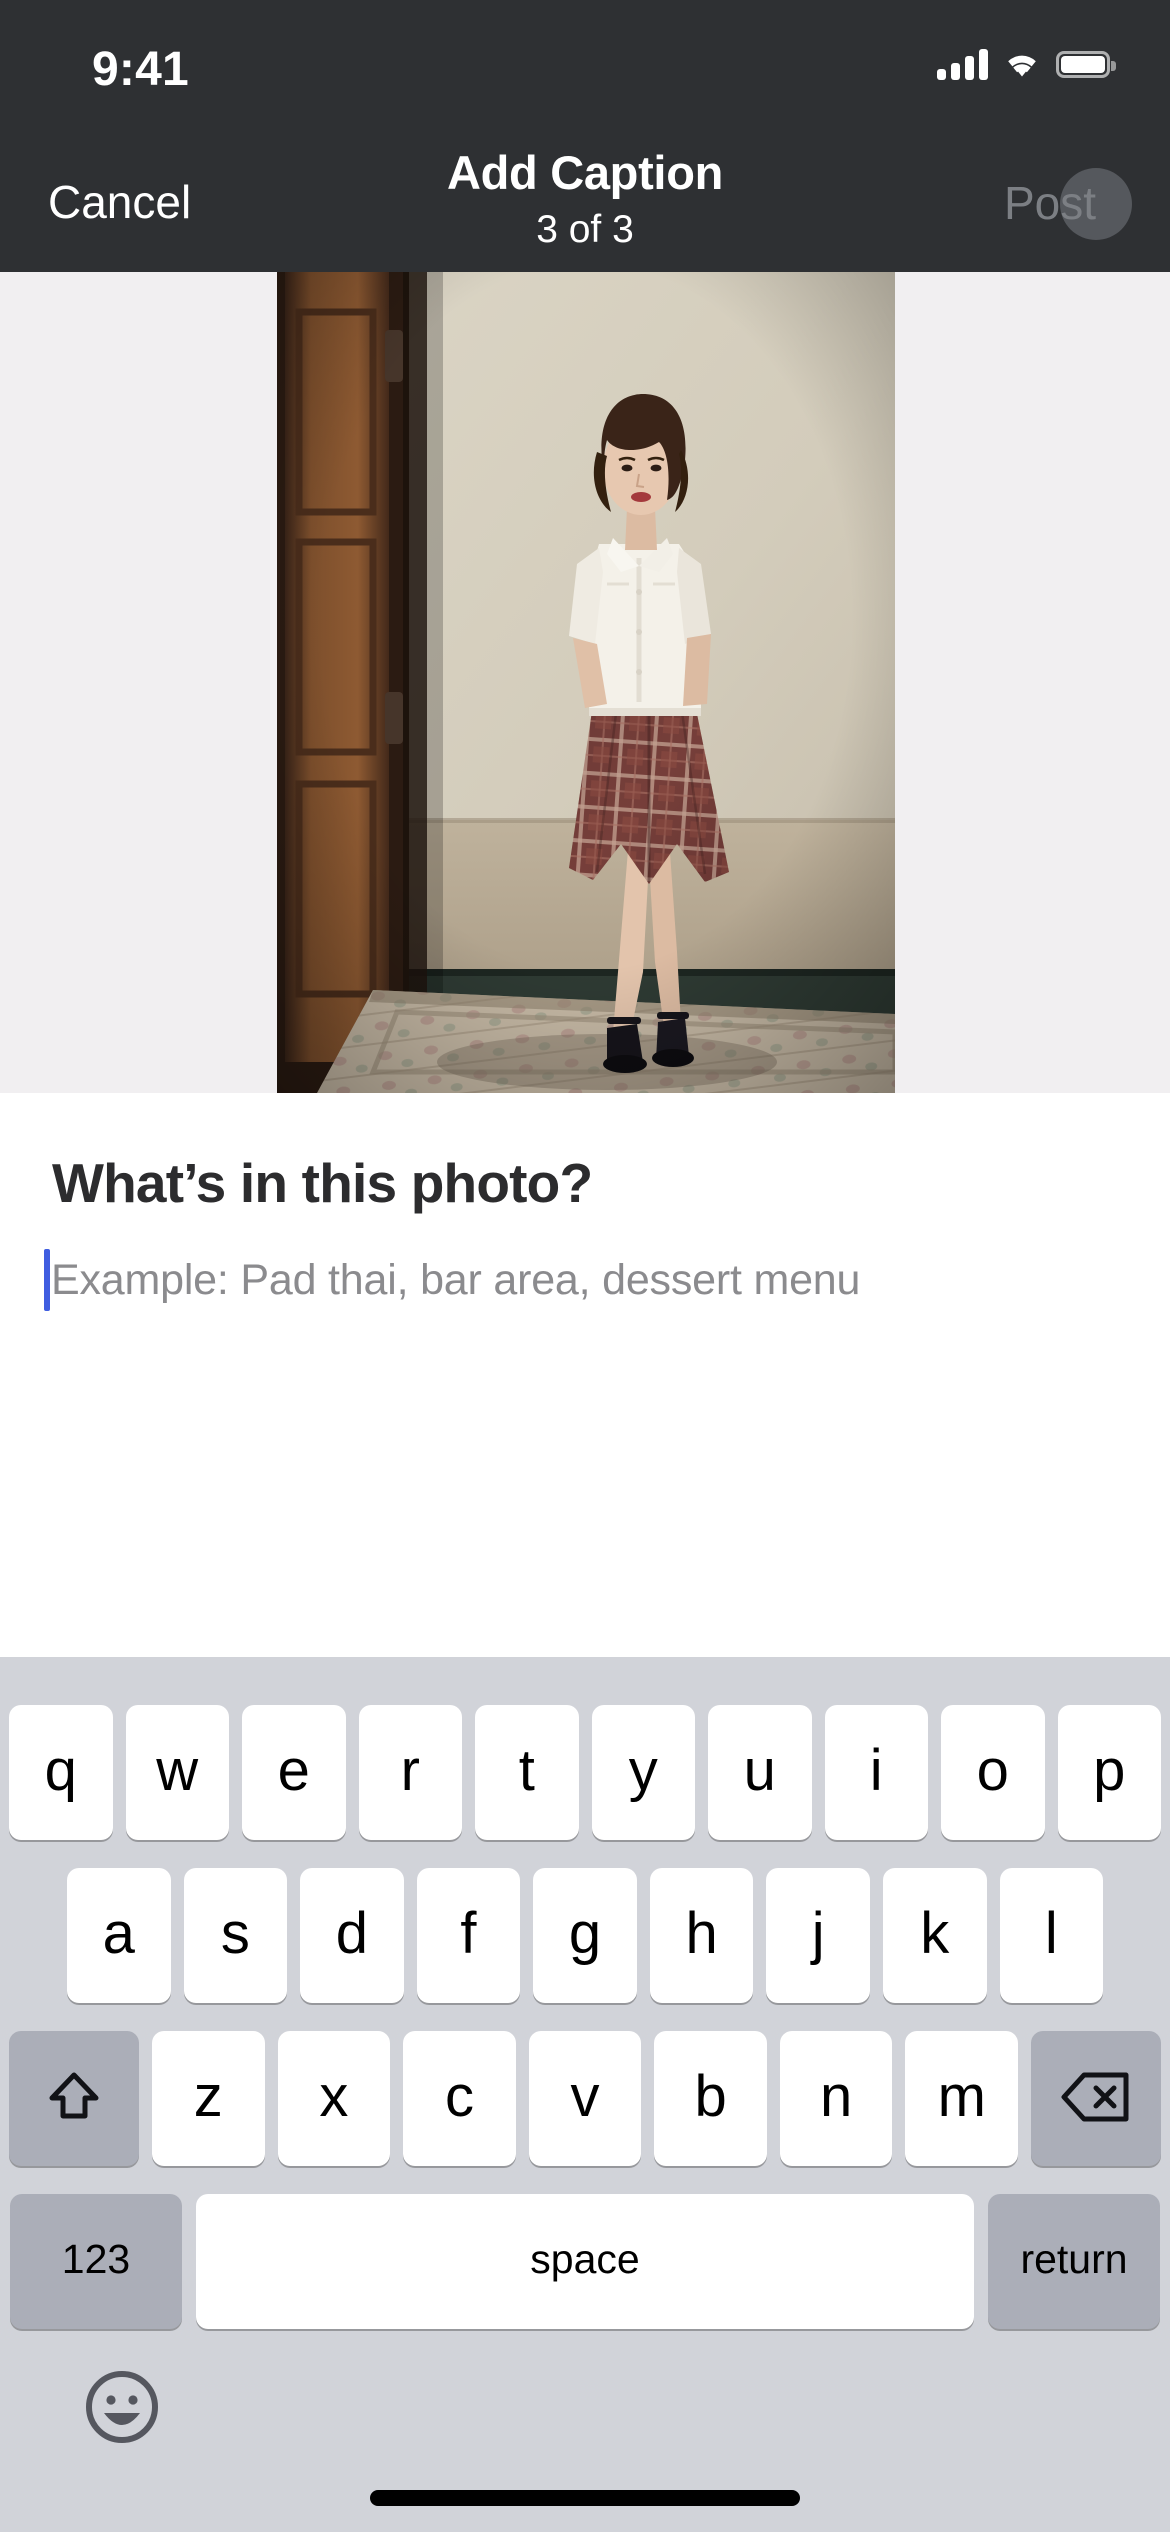  I want to click on key-l: l, so click(1051, 1935).